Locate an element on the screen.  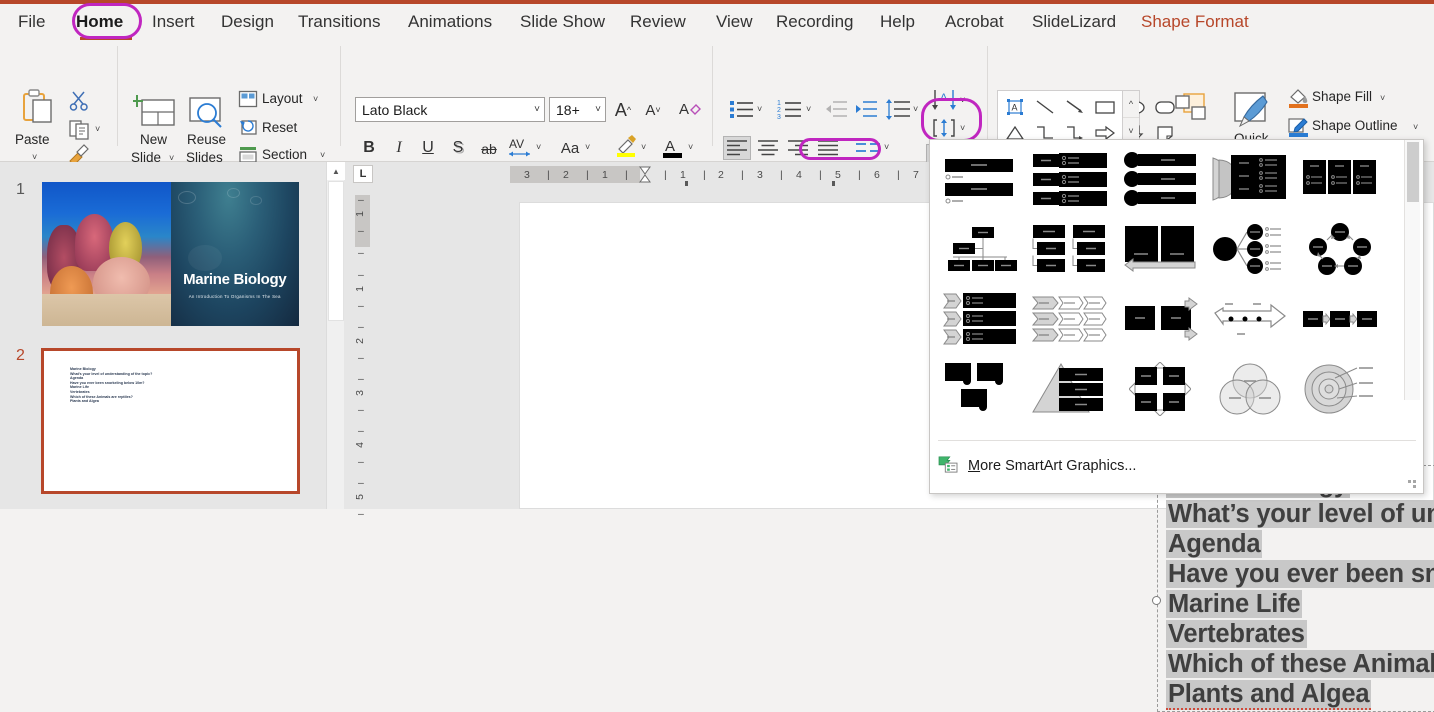
reuse-slides-label-line1: Reuse is located at coordinates (206, 139).